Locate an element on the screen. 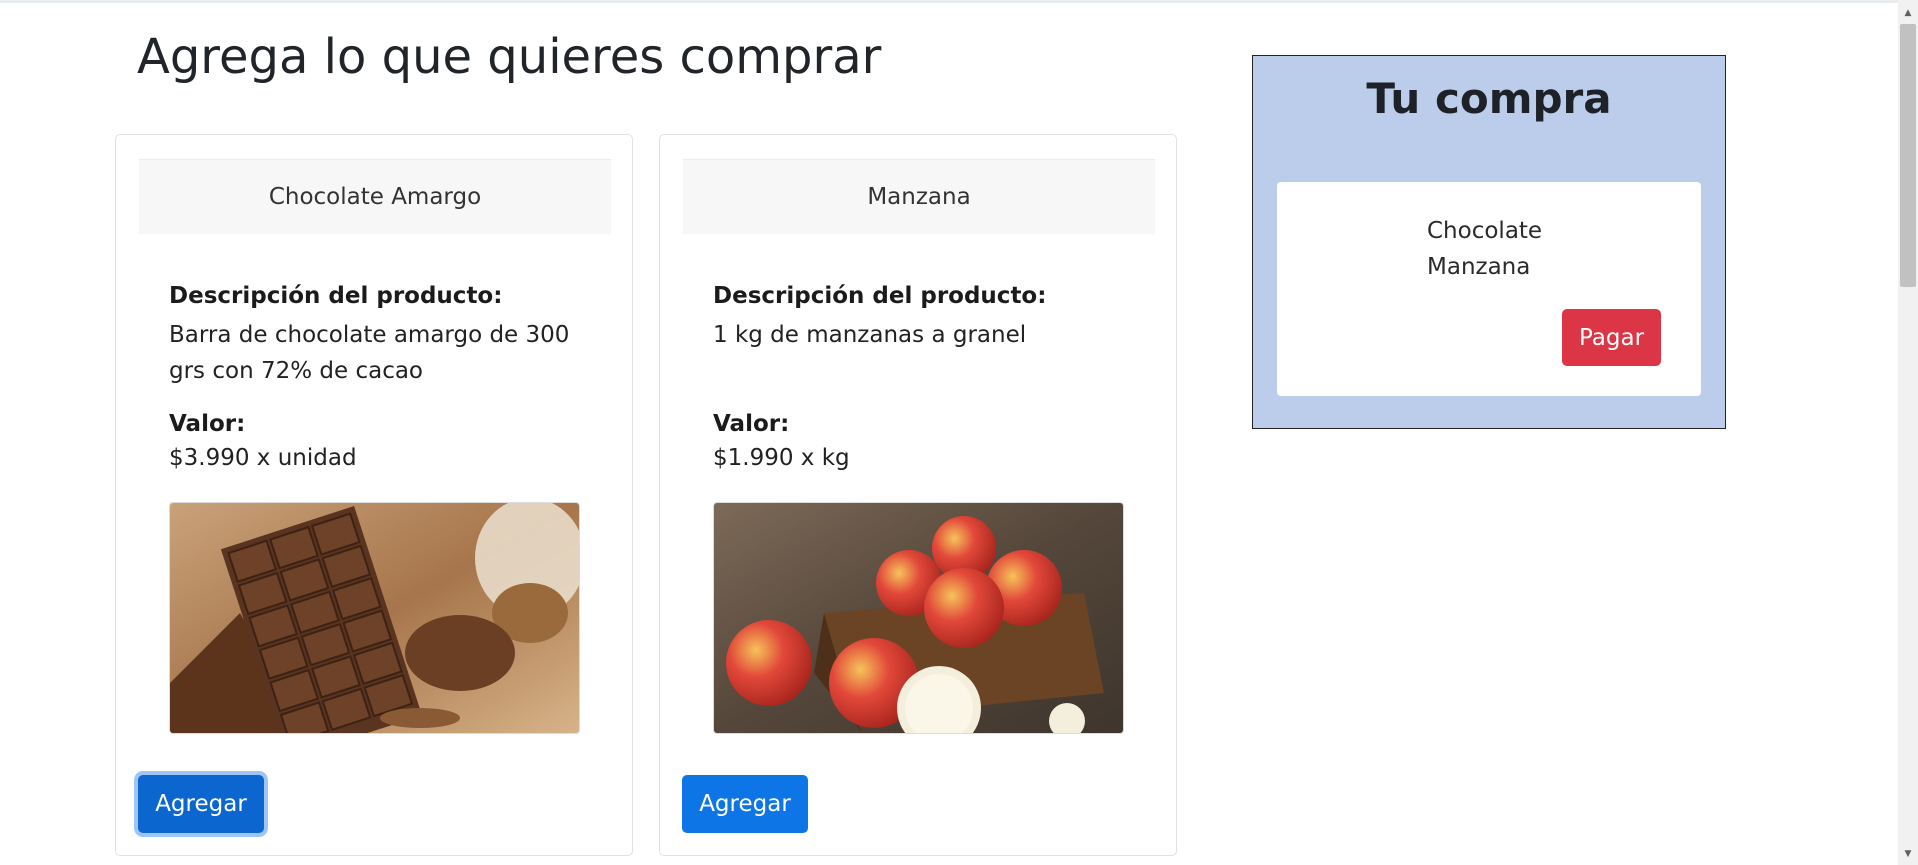  product-name: Manzana is located at coordinates (919, 196).